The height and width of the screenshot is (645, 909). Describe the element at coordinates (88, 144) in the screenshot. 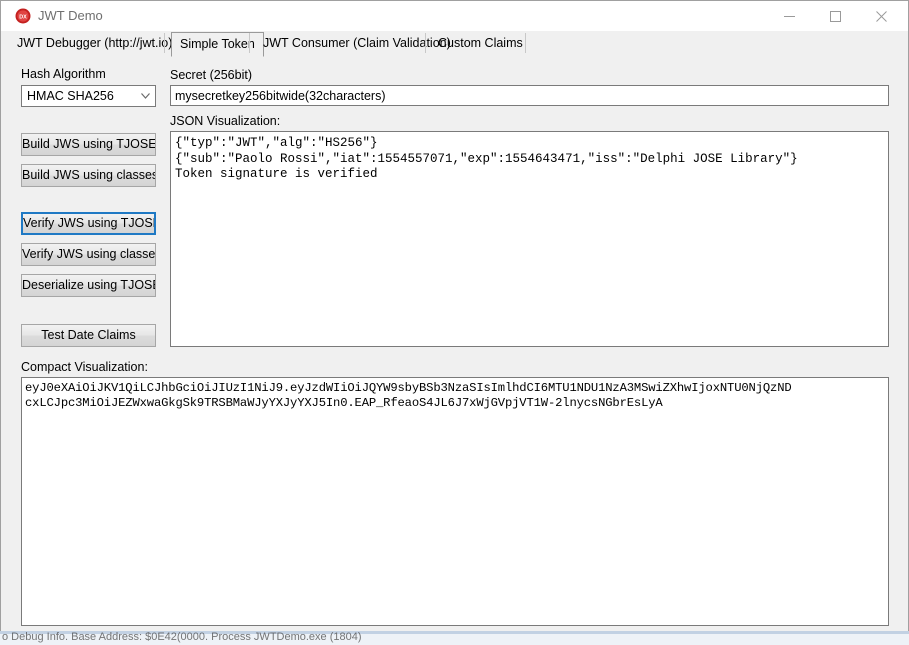

I see `build-jws-using-tjose-button: Build JWS using TJOSE` at that location.